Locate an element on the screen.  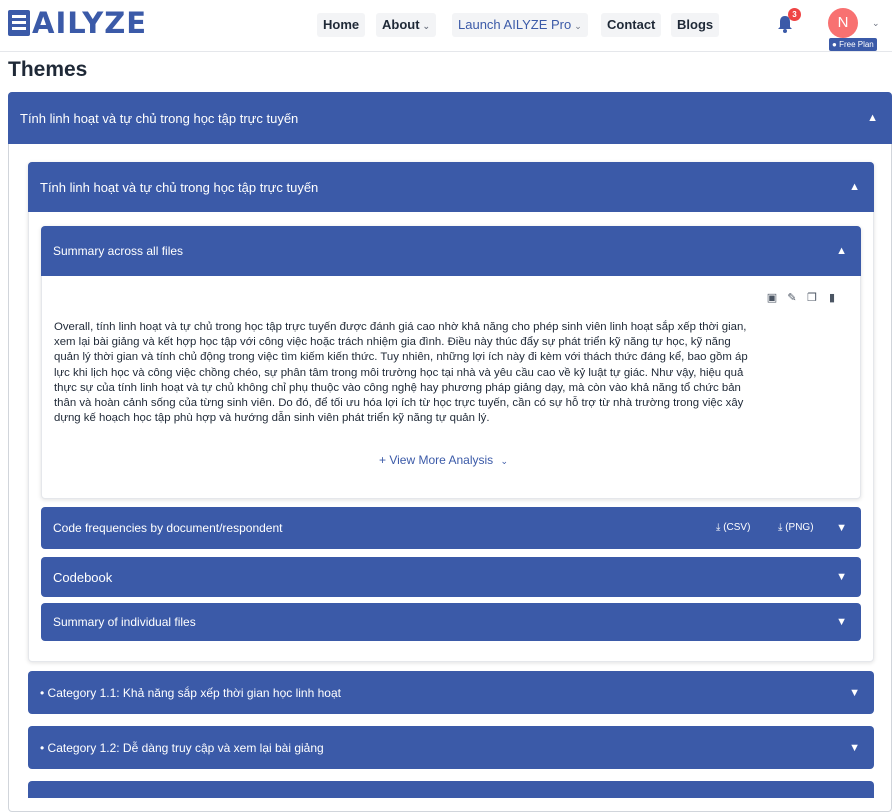
download-png-button: ⤓ (PNG) is located at coordinates (796, 527).